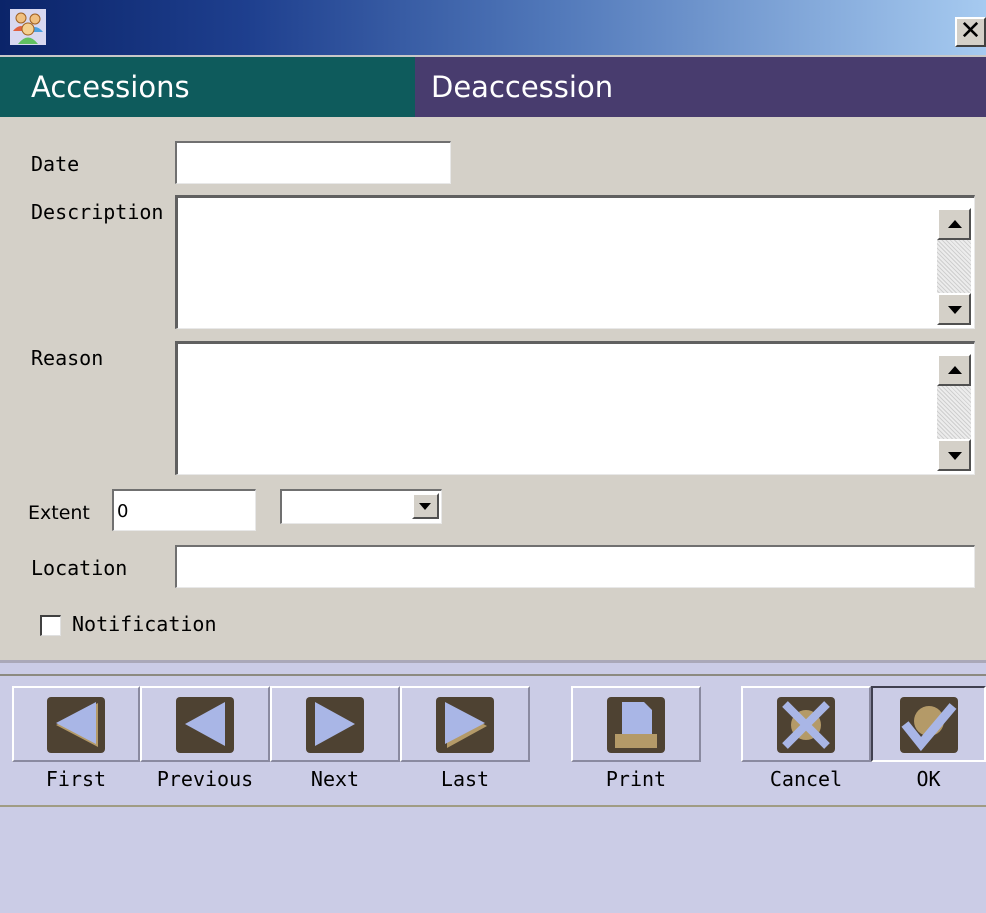  I want to click on print-button, so click(636, 724).